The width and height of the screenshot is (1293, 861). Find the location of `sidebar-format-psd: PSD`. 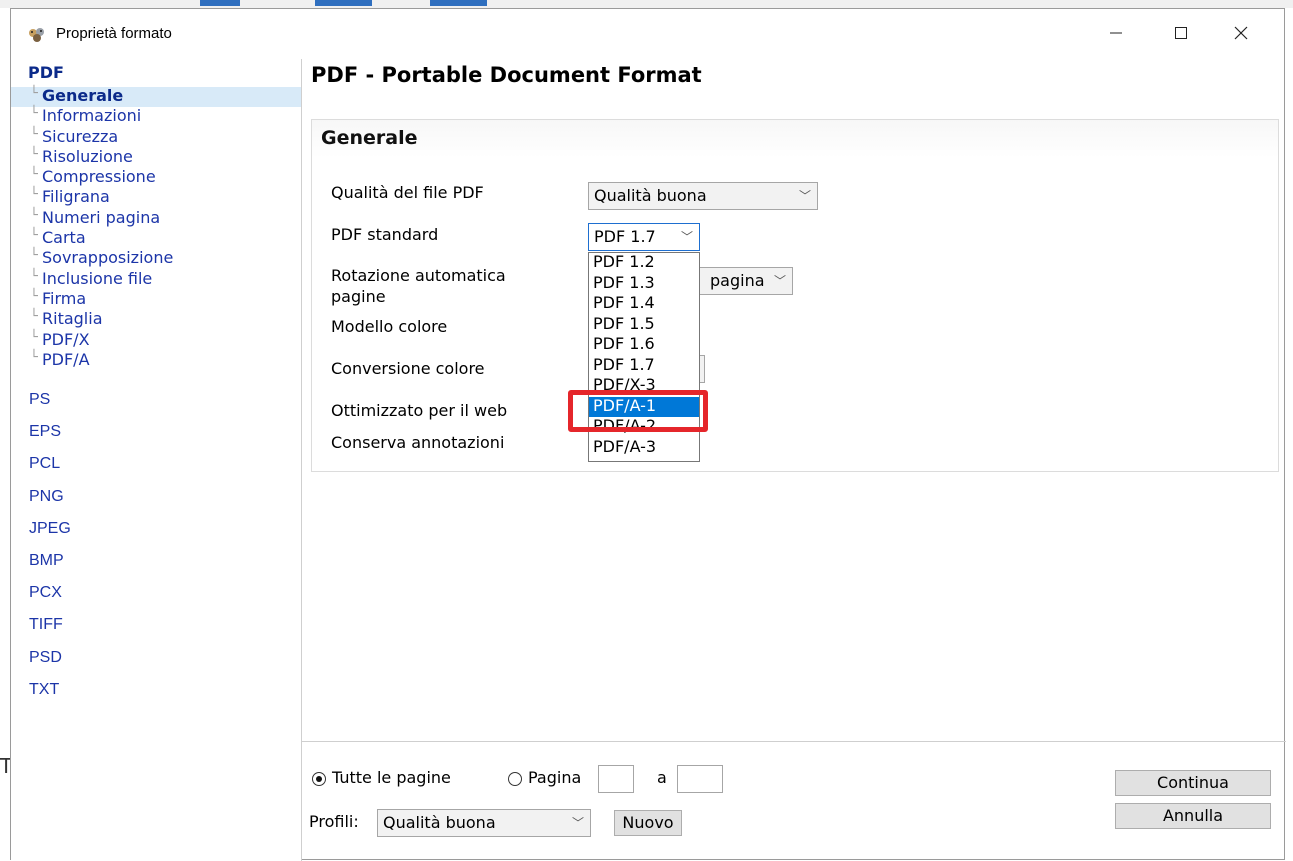

sidebar-format-psd: PSD is located at coordinates (156, 658).